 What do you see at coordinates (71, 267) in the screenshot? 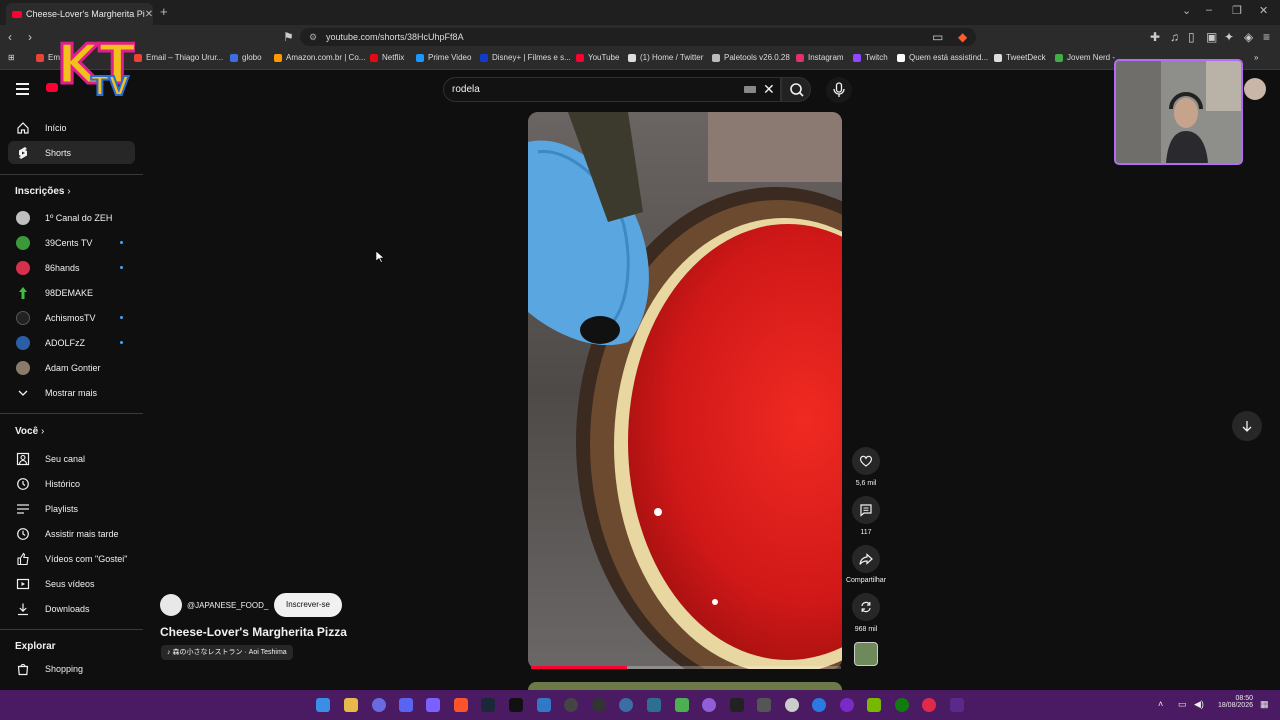
I see `sidebar-subscription: 86hands` at bounding box center [71, 267].